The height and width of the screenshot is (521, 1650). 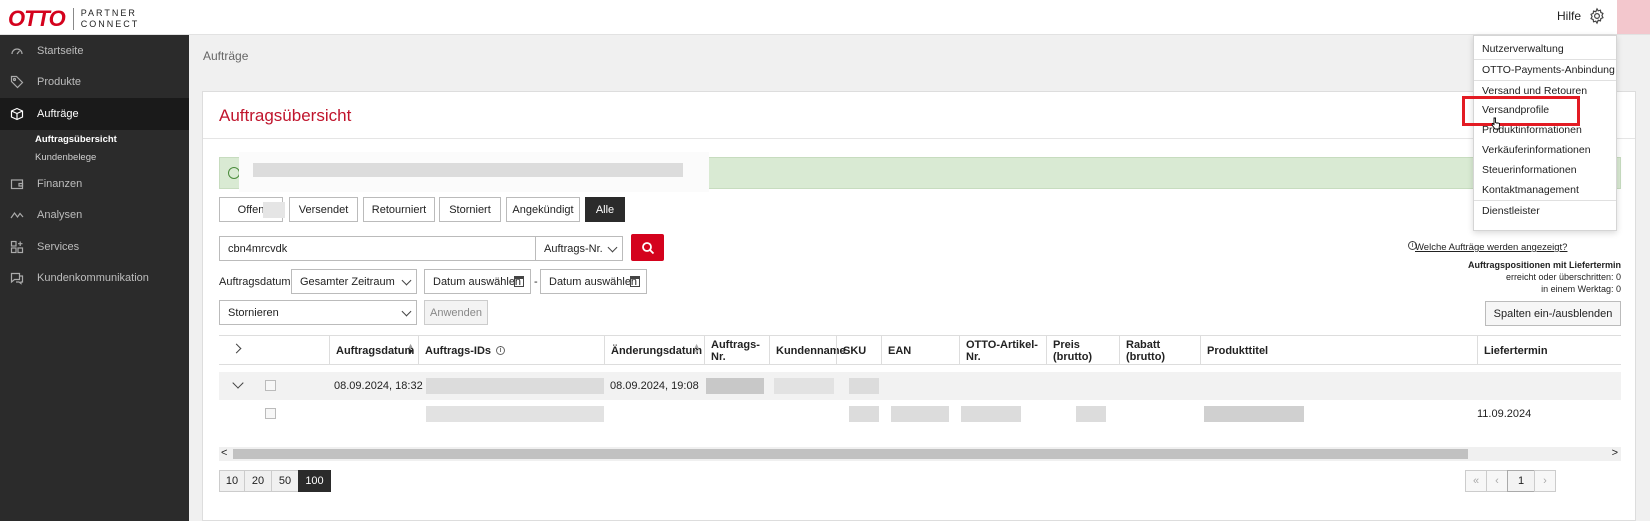 I want to click on highlight-box, so click(x=1521, y=111).